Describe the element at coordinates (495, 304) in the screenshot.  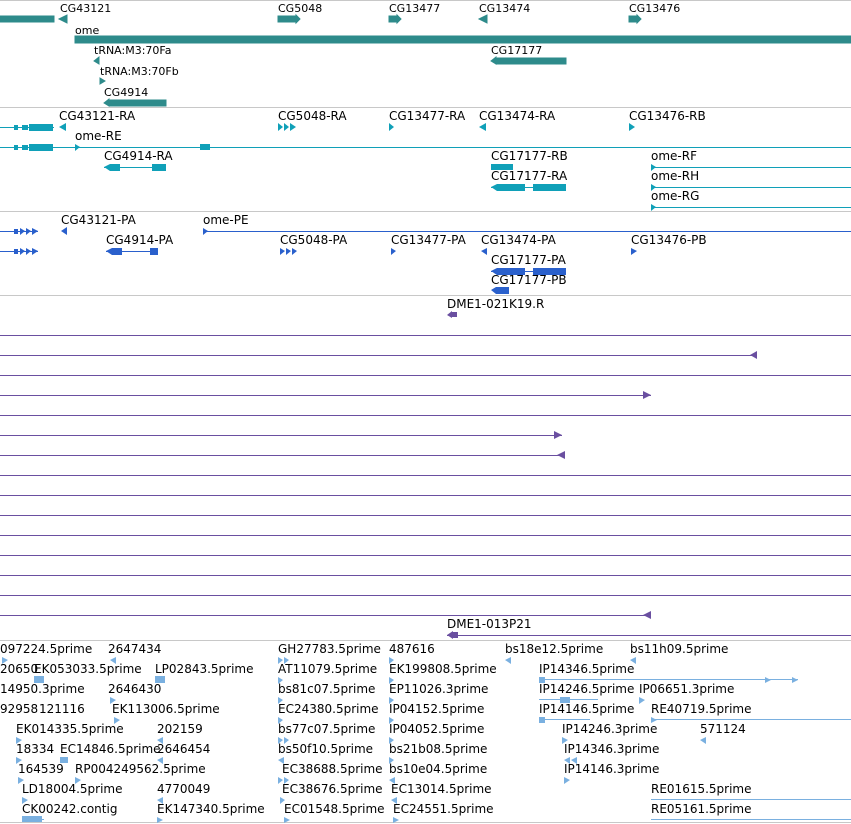
I see `clone-label: DME1-021K19.R` at that location.